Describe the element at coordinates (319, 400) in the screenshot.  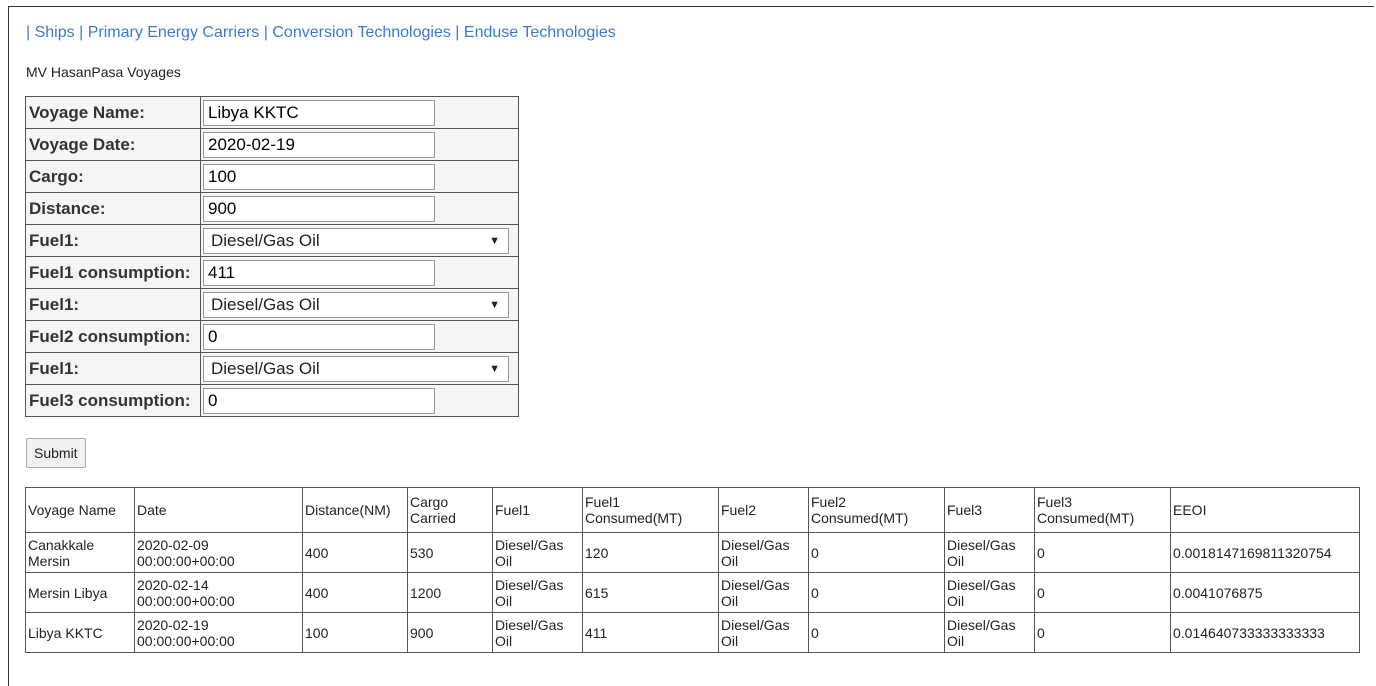
I see `fuel3-consumption-input` at that location.